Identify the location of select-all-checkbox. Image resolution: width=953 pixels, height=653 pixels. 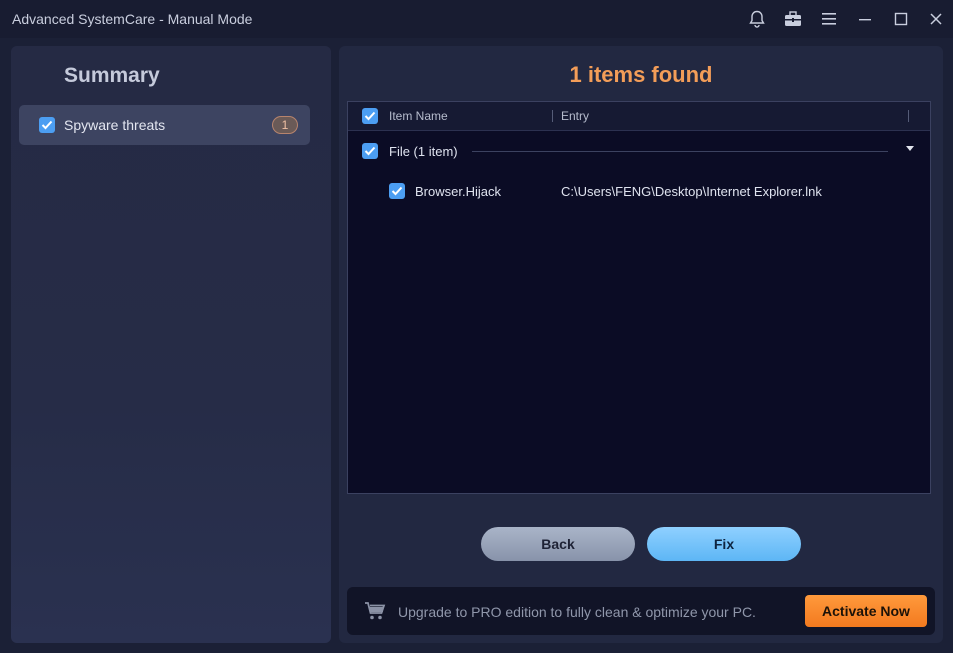
(370, 116).